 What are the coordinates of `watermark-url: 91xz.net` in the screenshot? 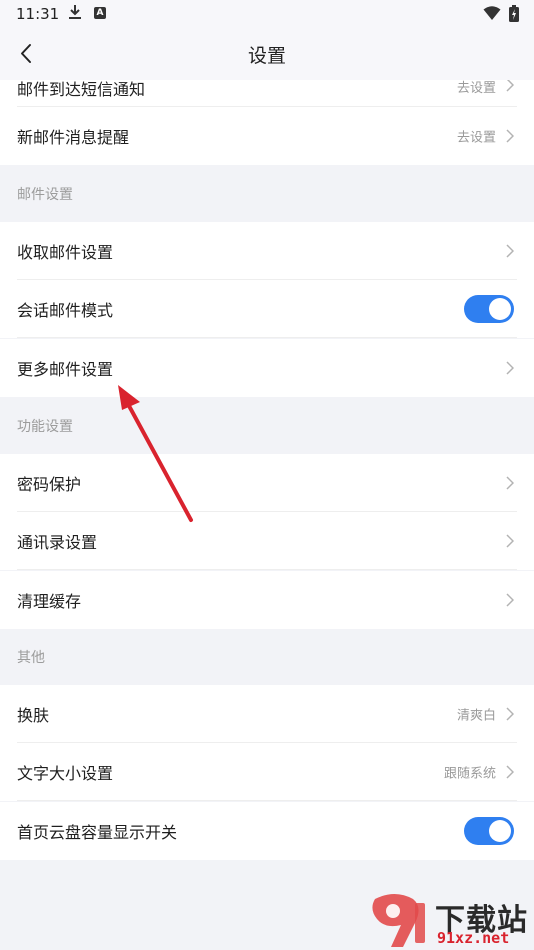 It's located at (473, 938).